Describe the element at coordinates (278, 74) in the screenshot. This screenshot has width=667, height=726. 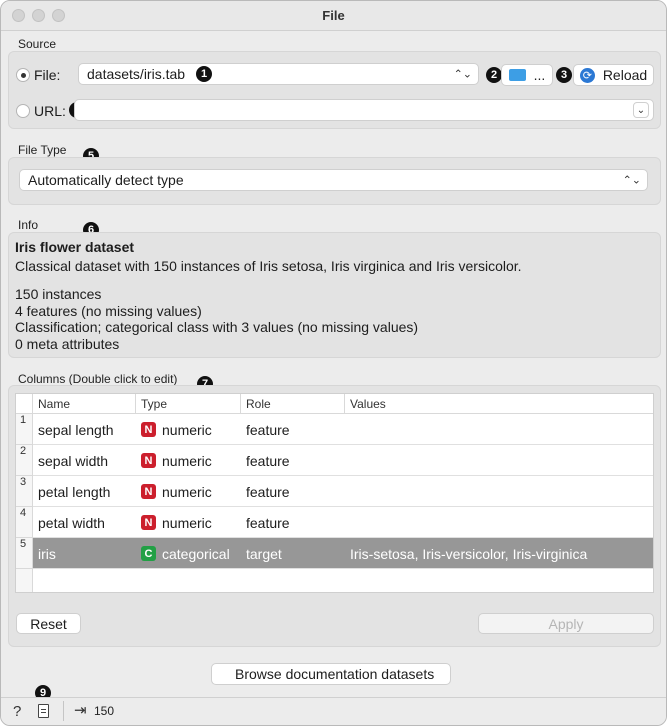
I see `file-path-combo: datasets/iris.tab ⌃⌄` at that location.